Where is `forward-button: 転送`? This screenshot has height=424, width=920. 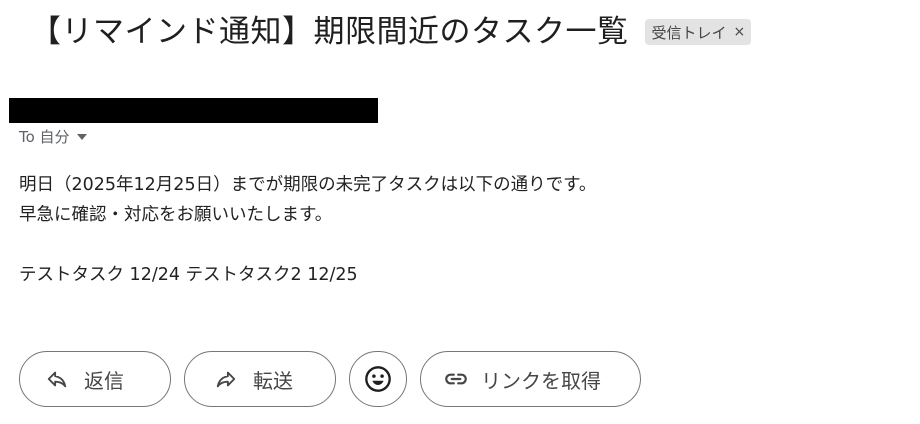
forward-button: 転送 is located at coordinates (260, 379).